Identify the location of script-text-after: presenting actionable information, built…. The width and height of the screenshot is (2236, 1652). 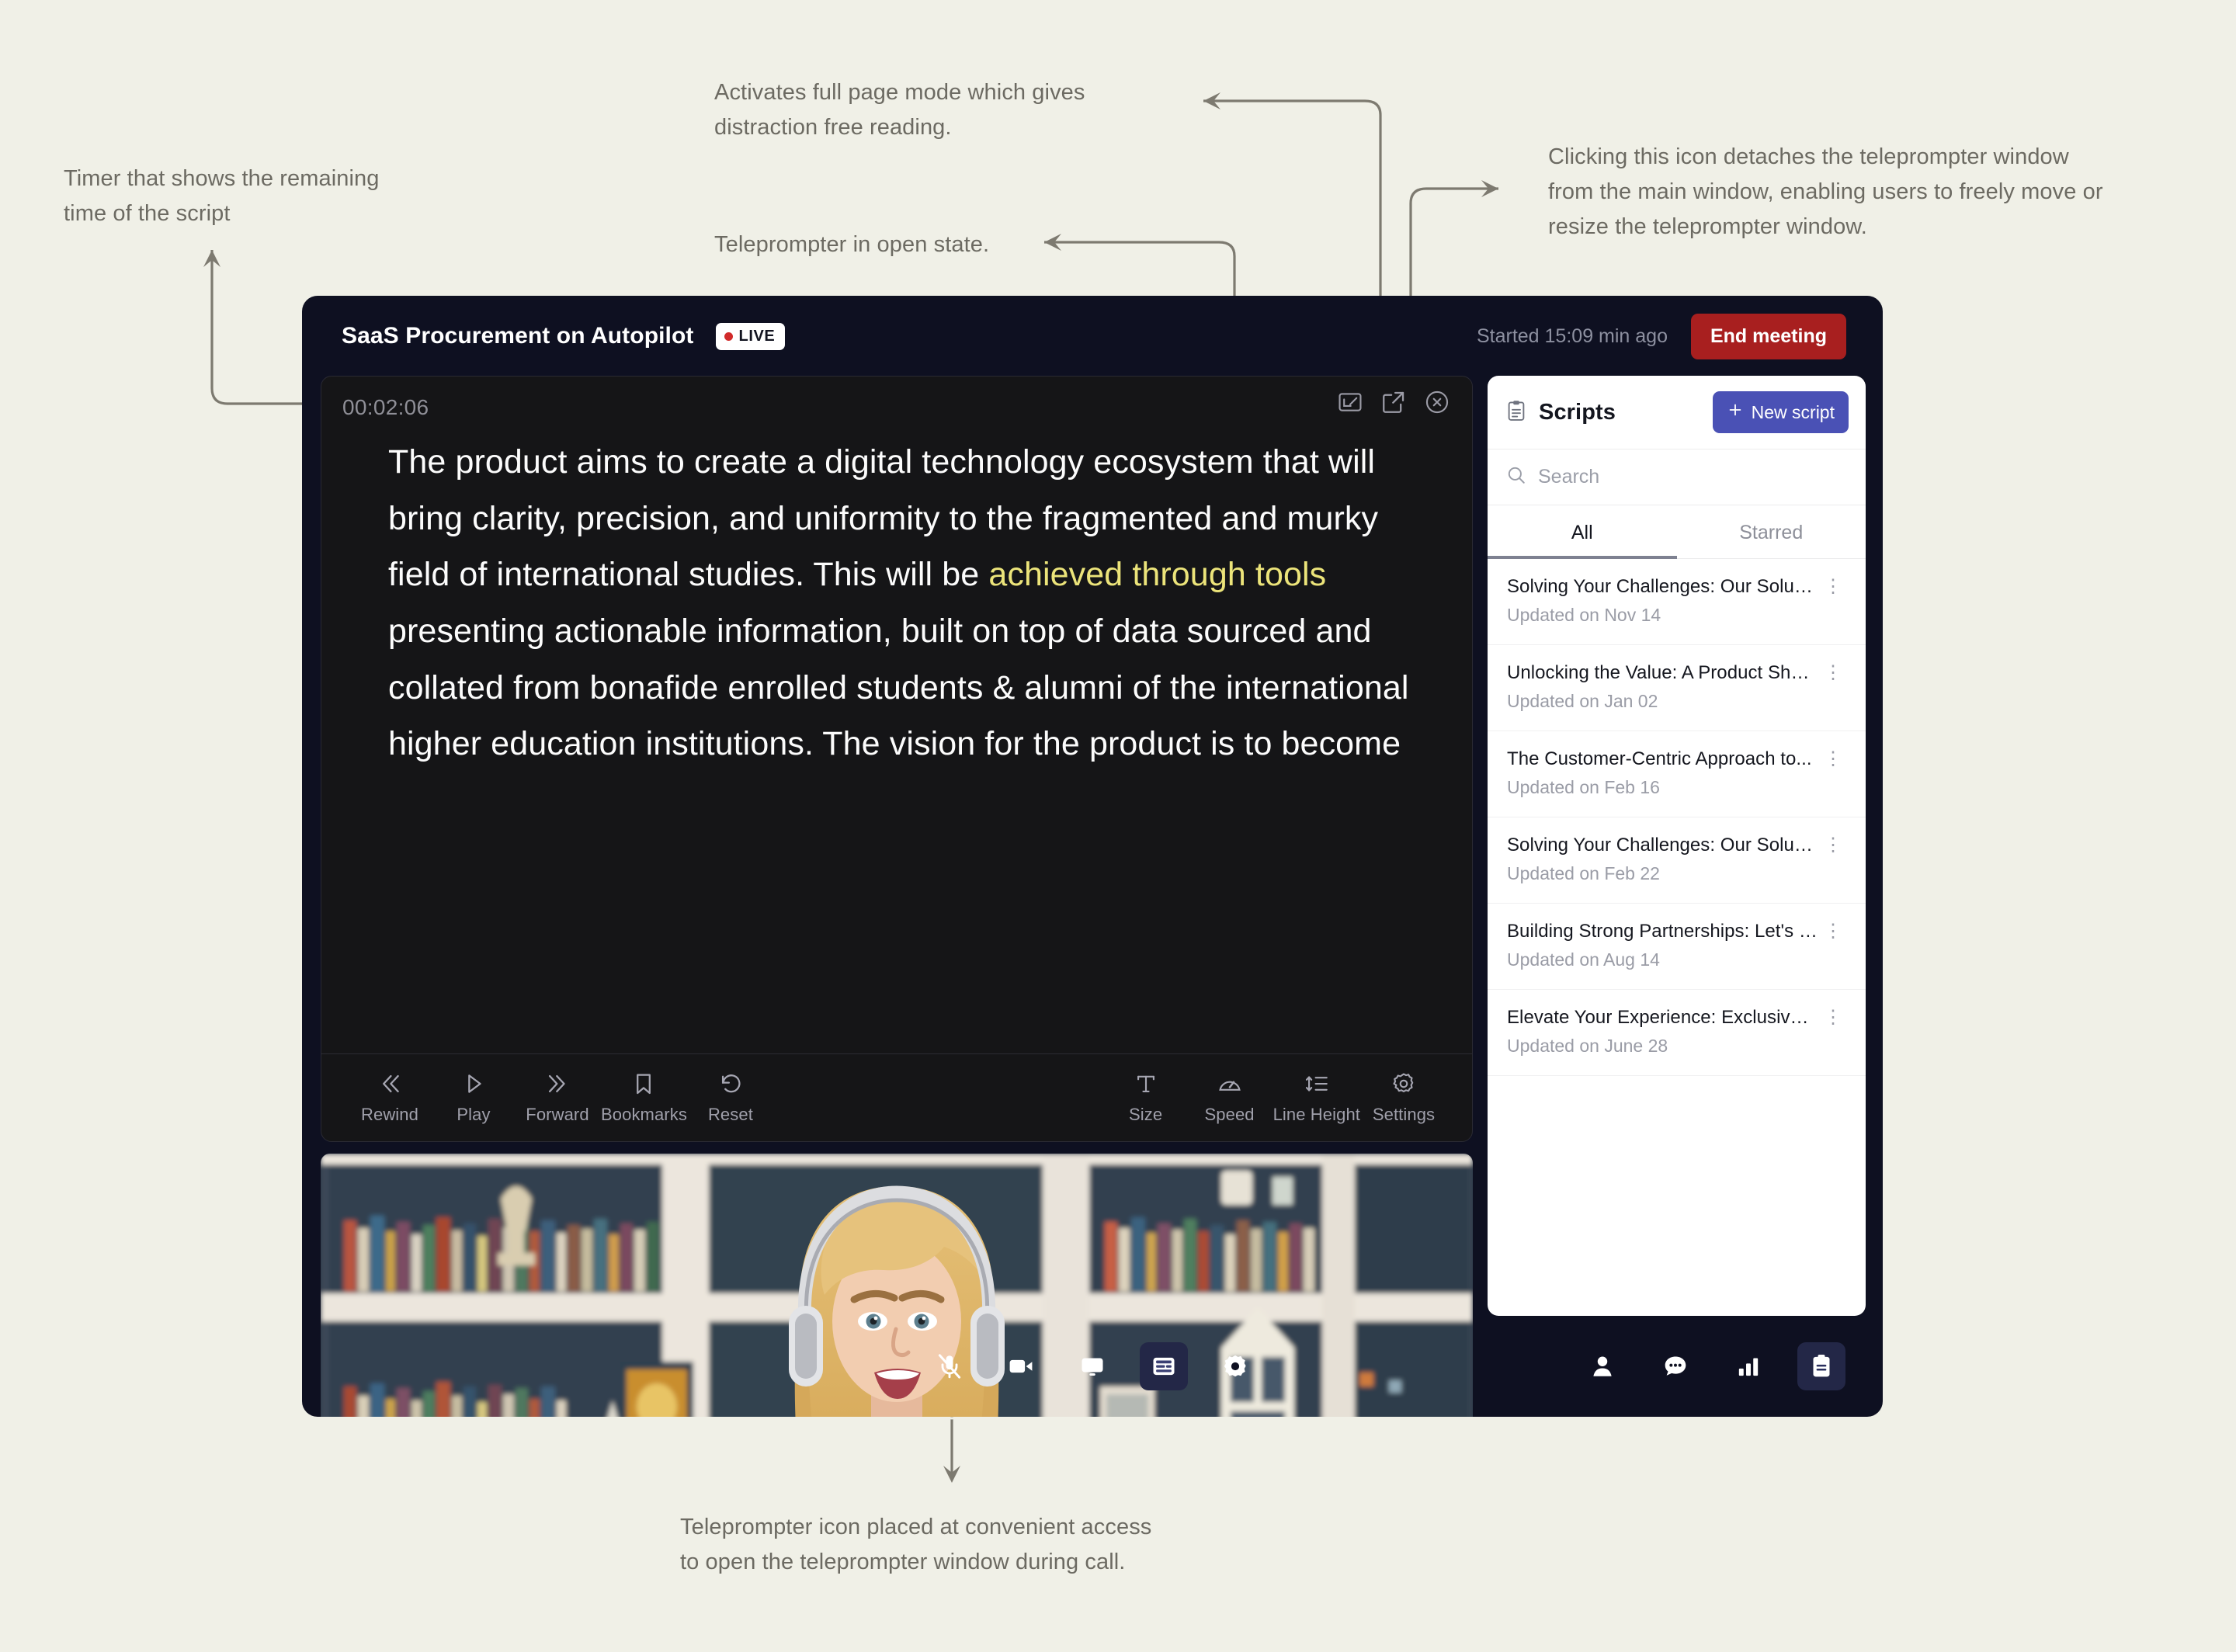
(899, 687).